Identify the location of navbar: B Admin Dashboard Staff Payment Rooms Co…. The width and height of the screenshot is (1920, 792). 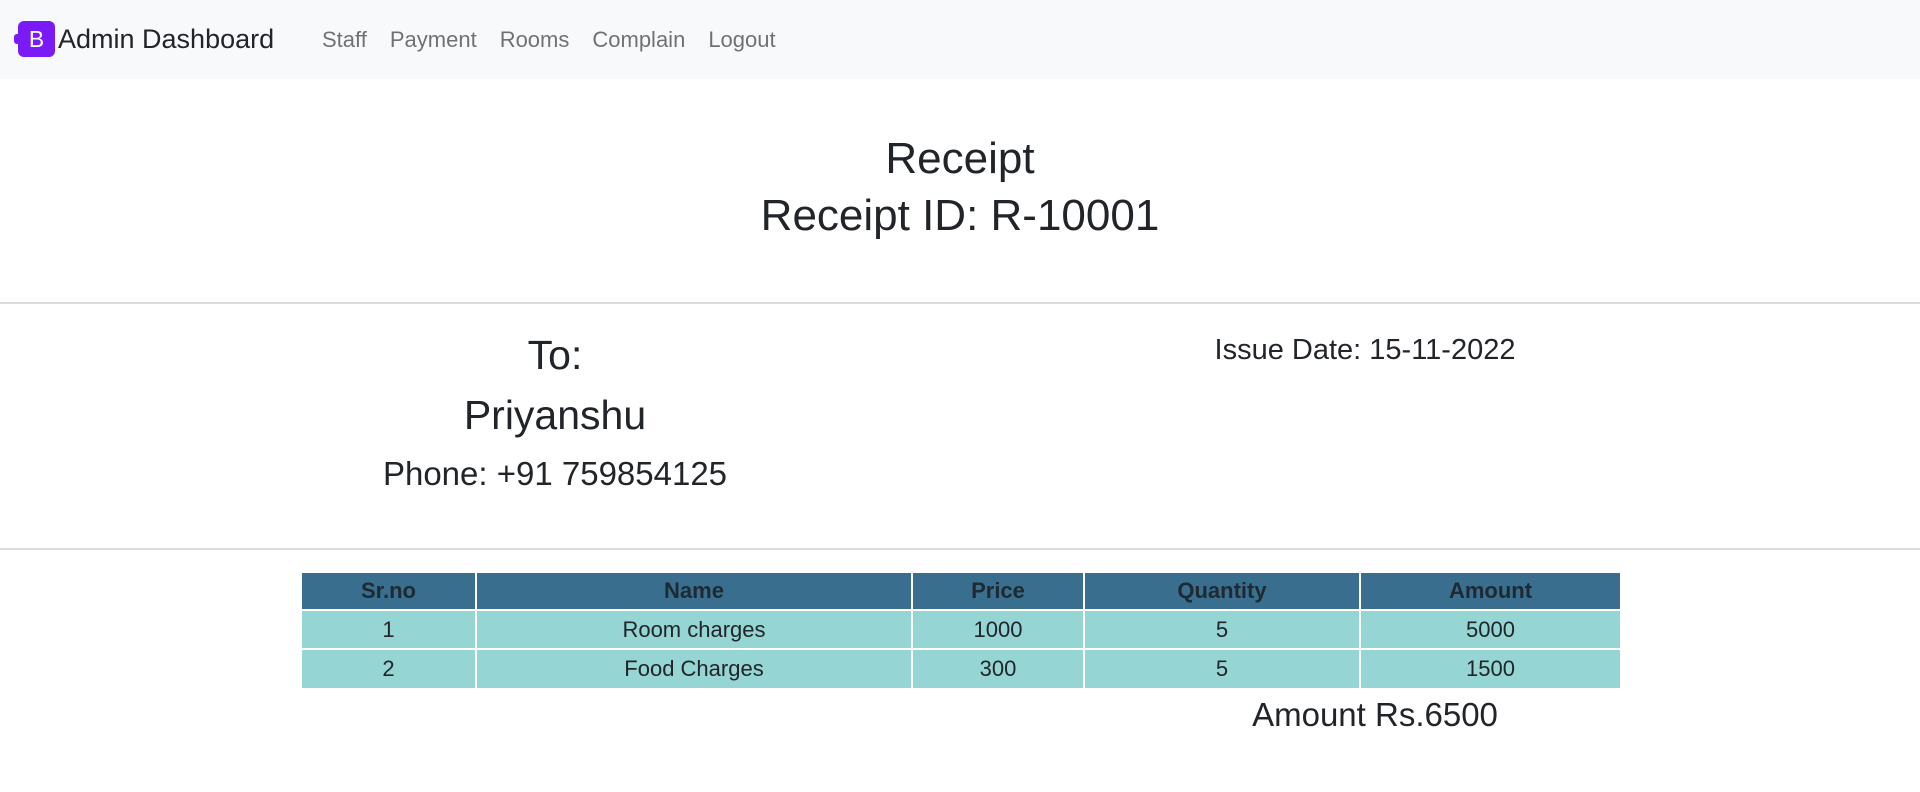
(960, 39).